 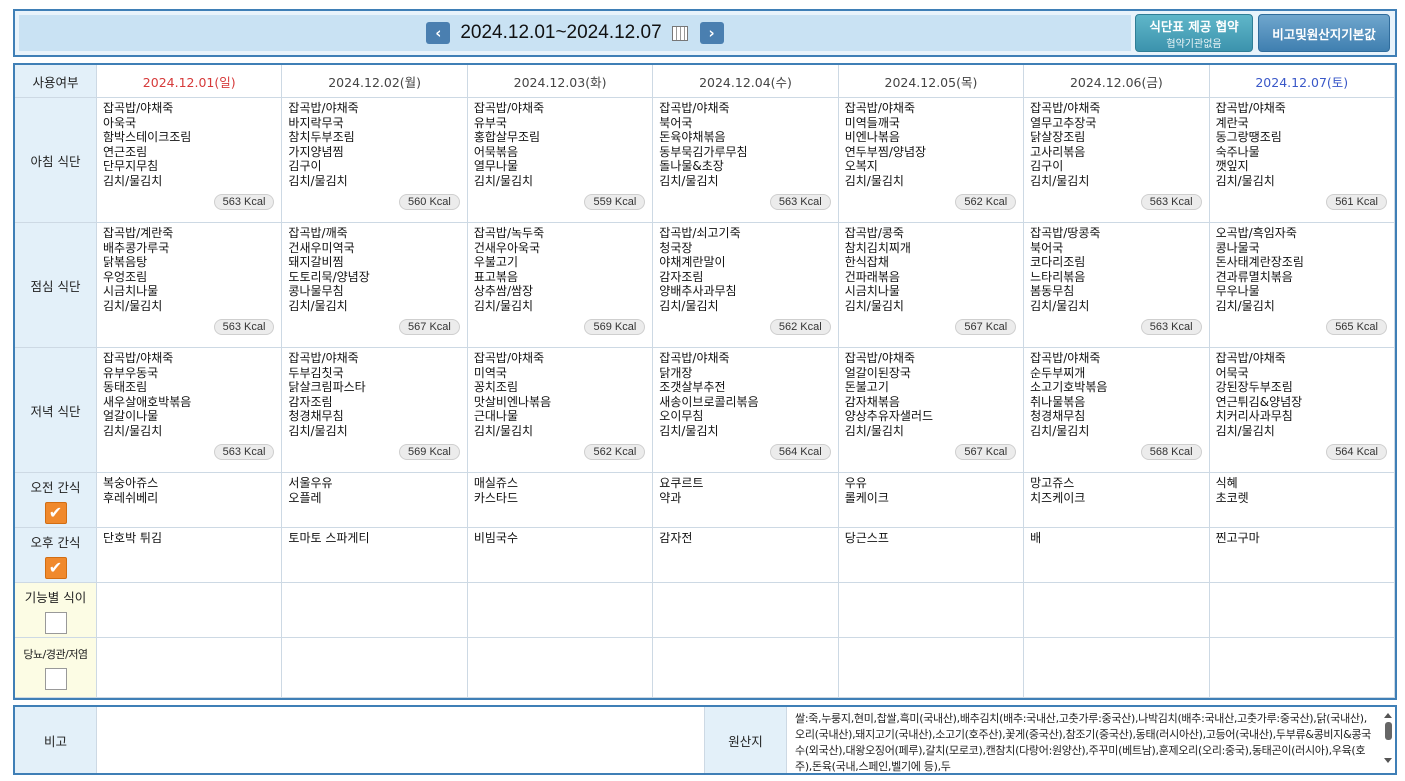 I want to click on menu-cell: 서울우유 오플레, so click(x=375, y=500).